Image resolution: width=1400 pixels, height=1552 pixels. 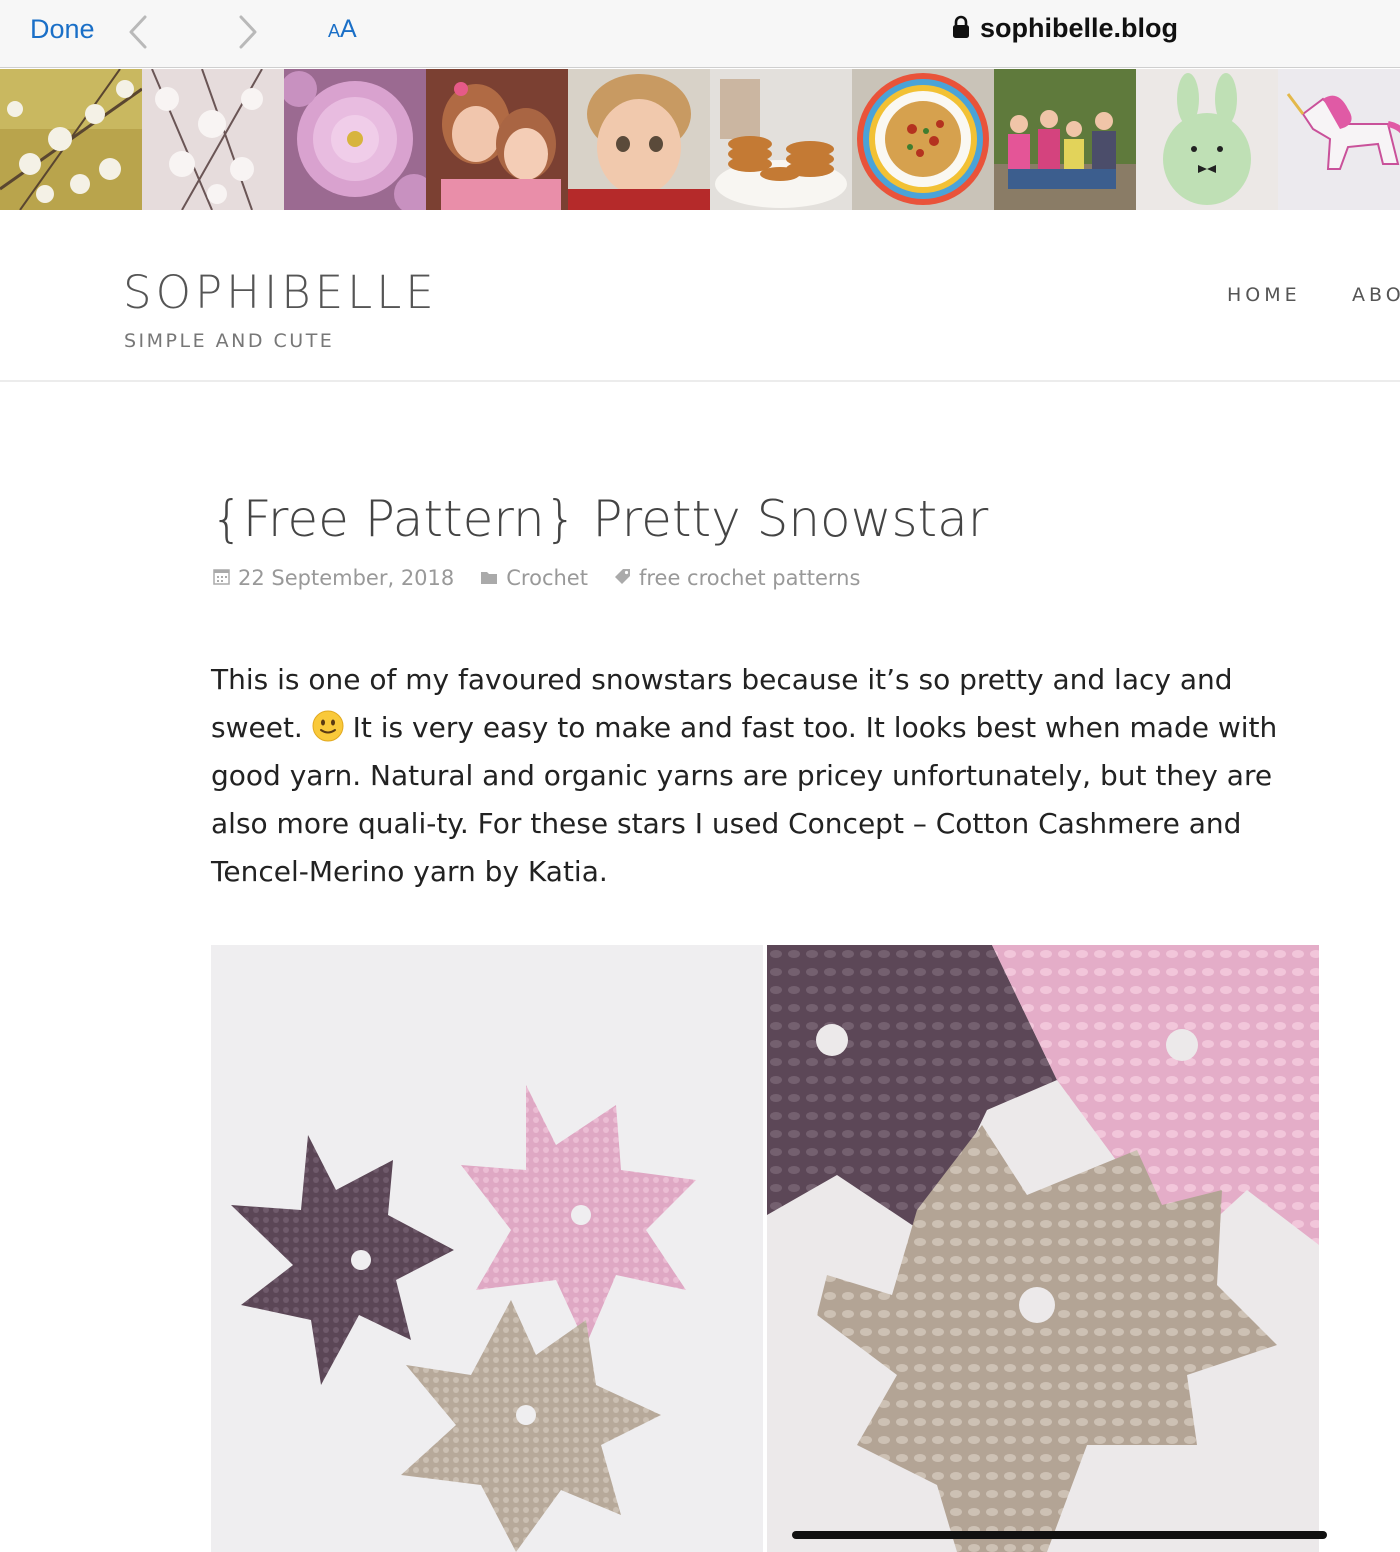 What do you see at coordinates (923, 139) in the screenshot?
I see `header-photo-spaghetti` at bounding box center [923, 139].